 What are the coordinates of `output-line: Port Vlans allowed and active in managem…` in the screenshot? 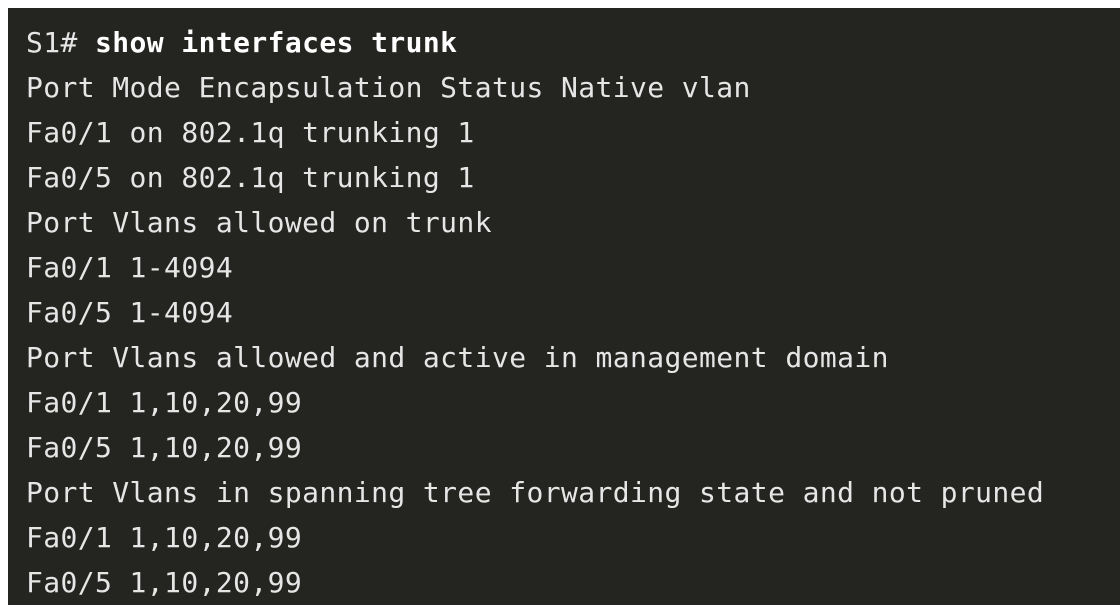 It's located at (457, 357).